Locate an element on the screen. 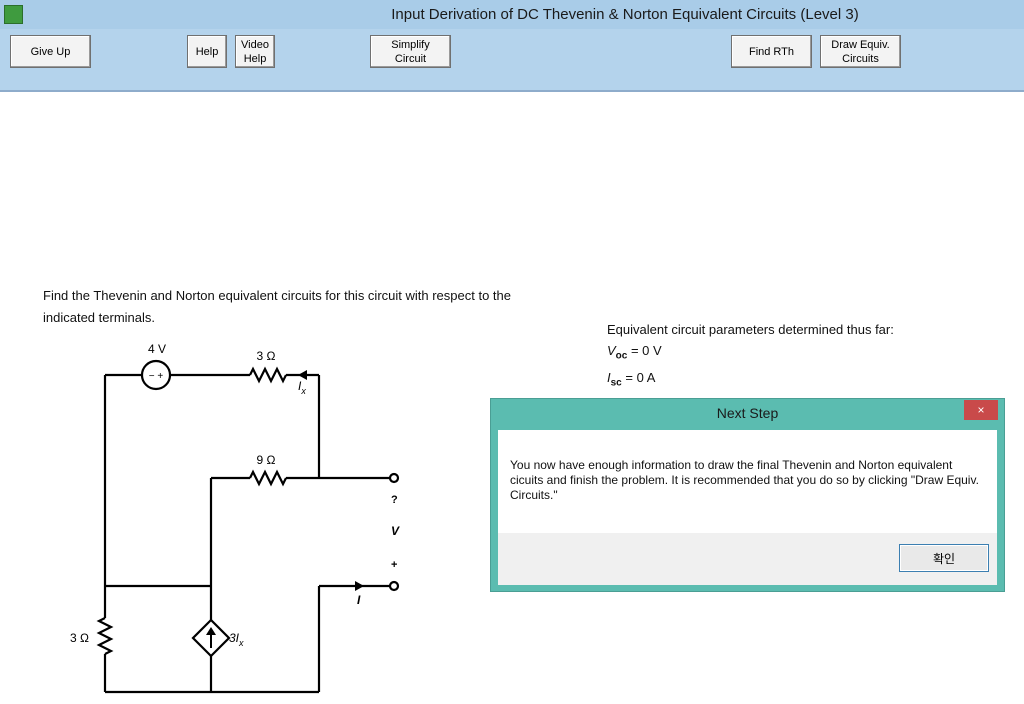 Image resolution: width=1024 pixels, height=704 pixels. ix-subscript: x is located at coordinates (303, 391).